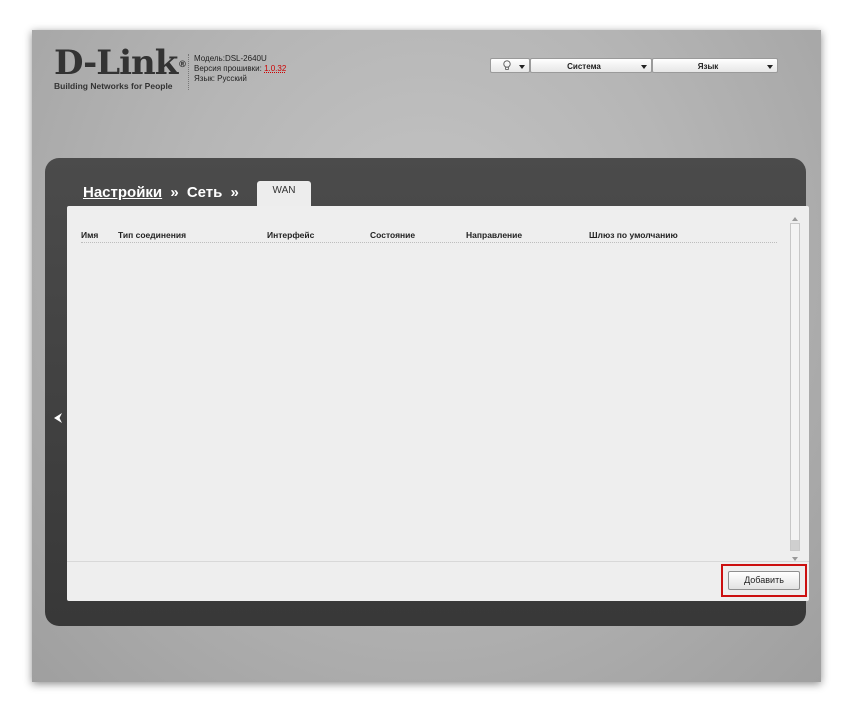  Describe the element at coordinates (633, 235) in the screenshot. I see `column-header-default-gateway: Шлюз по умолчанию` at that location.